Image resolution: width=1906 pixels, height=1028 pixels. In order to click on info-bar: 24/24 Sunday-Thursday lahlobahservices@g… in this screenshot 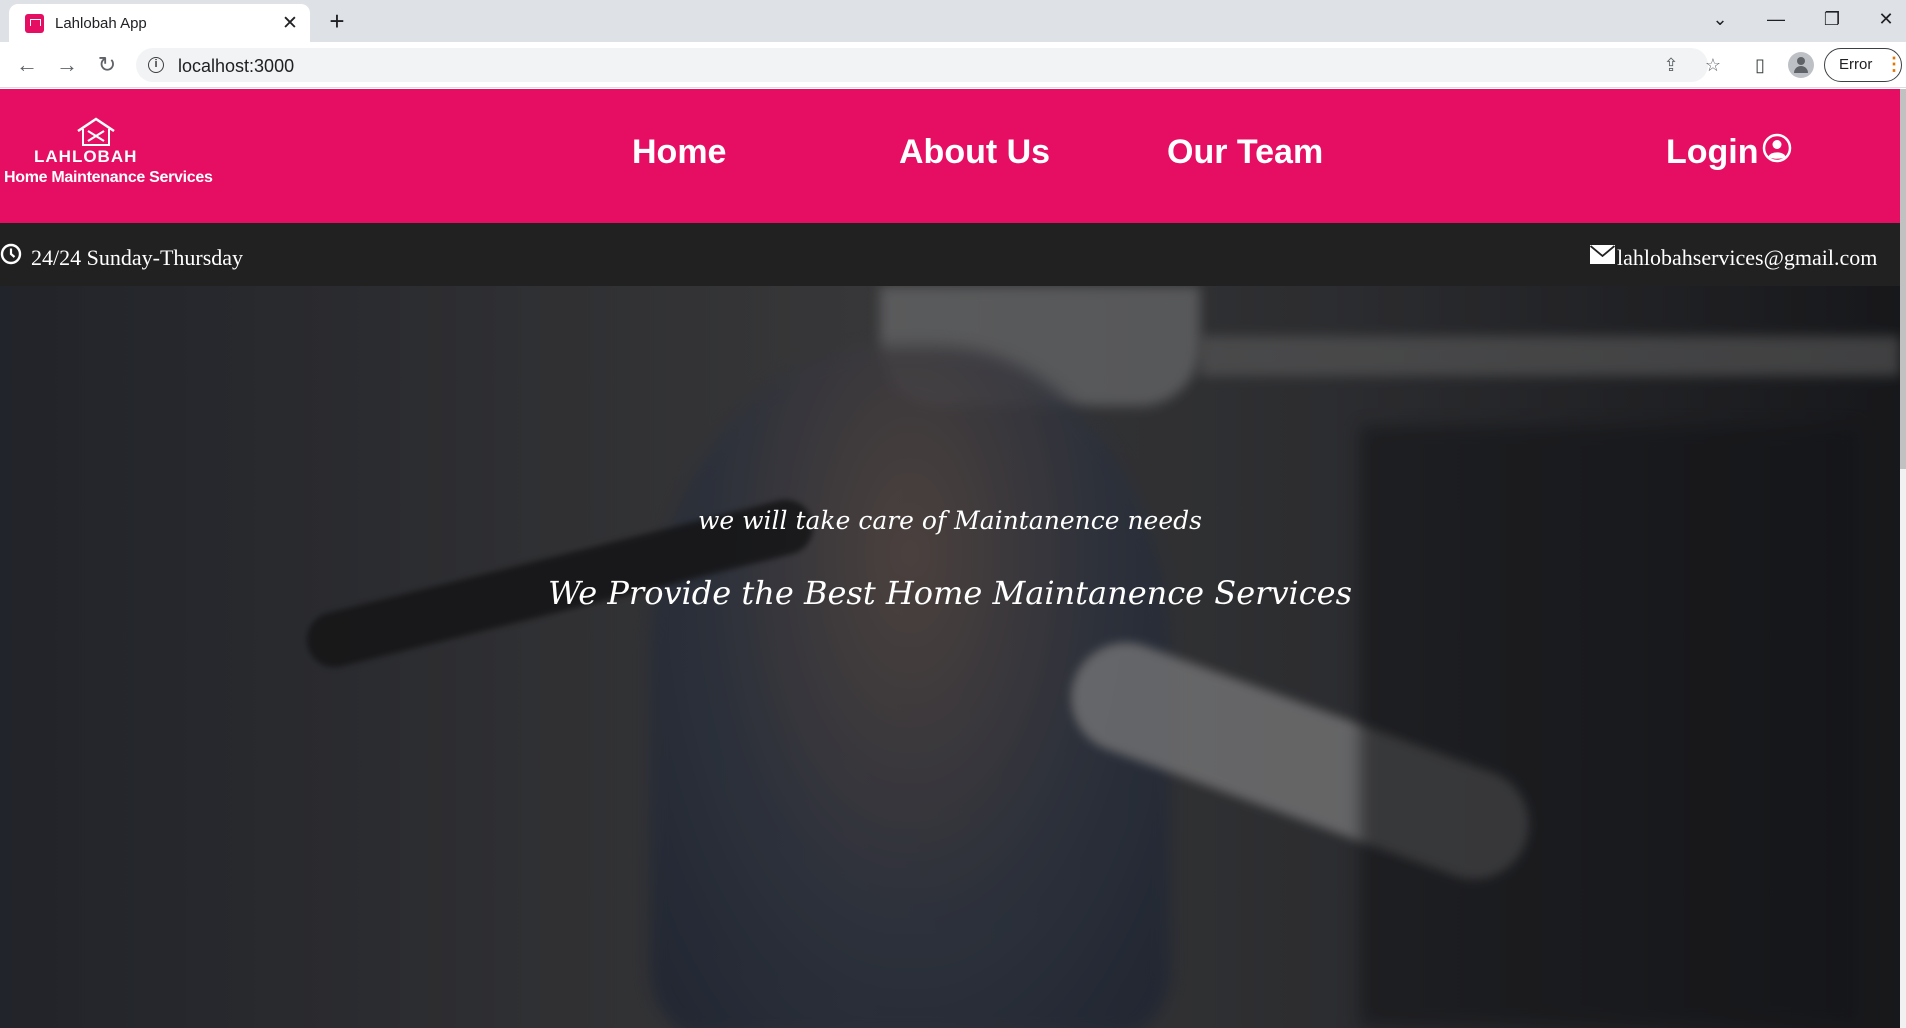, I will do `click(950, 254)`.